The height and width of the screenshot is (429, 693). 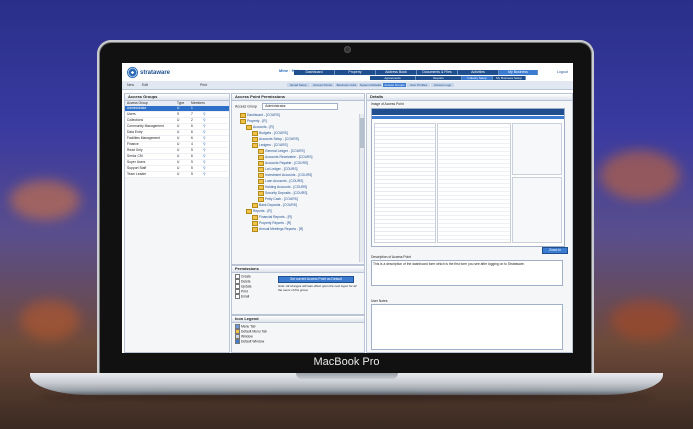 What do you see at coordinates (437, 72) in the screenshot?
I see `nav-tab-documents: Documents & Files` at bounding box center [437, 72].